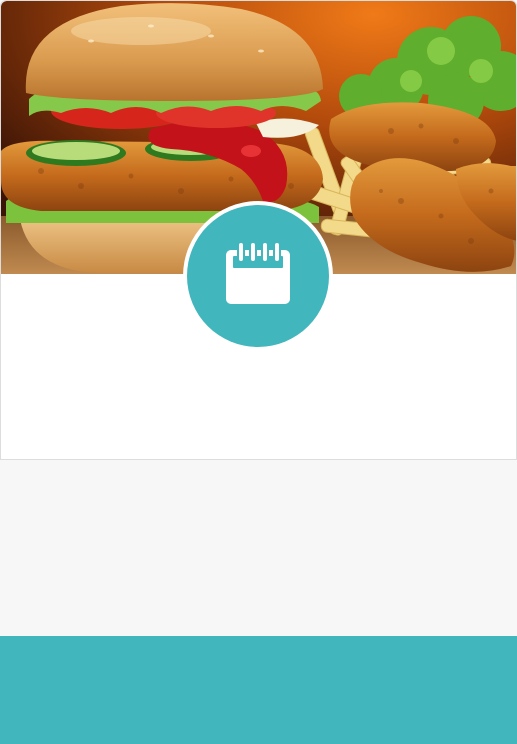  What do you see at coordinates (258, 690) in the screenshot?
I see `footer-bar` at bounding box center [258, 690].